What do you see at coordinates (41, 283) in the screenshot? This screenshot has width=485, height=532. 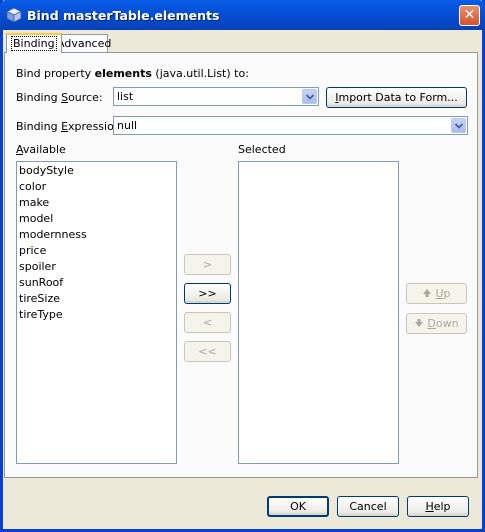 I see `list-item: sunRoof` at bounding box center [41, 283].